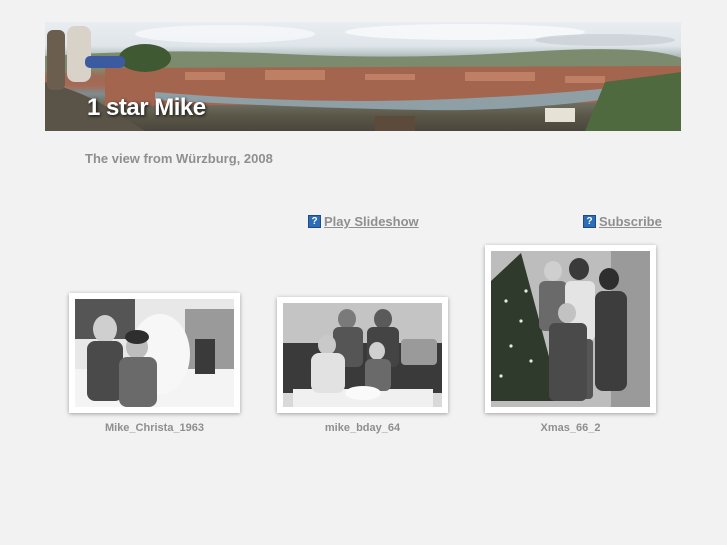 The image size is (727, 545). Describe the element at coordinates (630, 221) in the screenshot. I see `subscribe-label: Subscribe` at that location.